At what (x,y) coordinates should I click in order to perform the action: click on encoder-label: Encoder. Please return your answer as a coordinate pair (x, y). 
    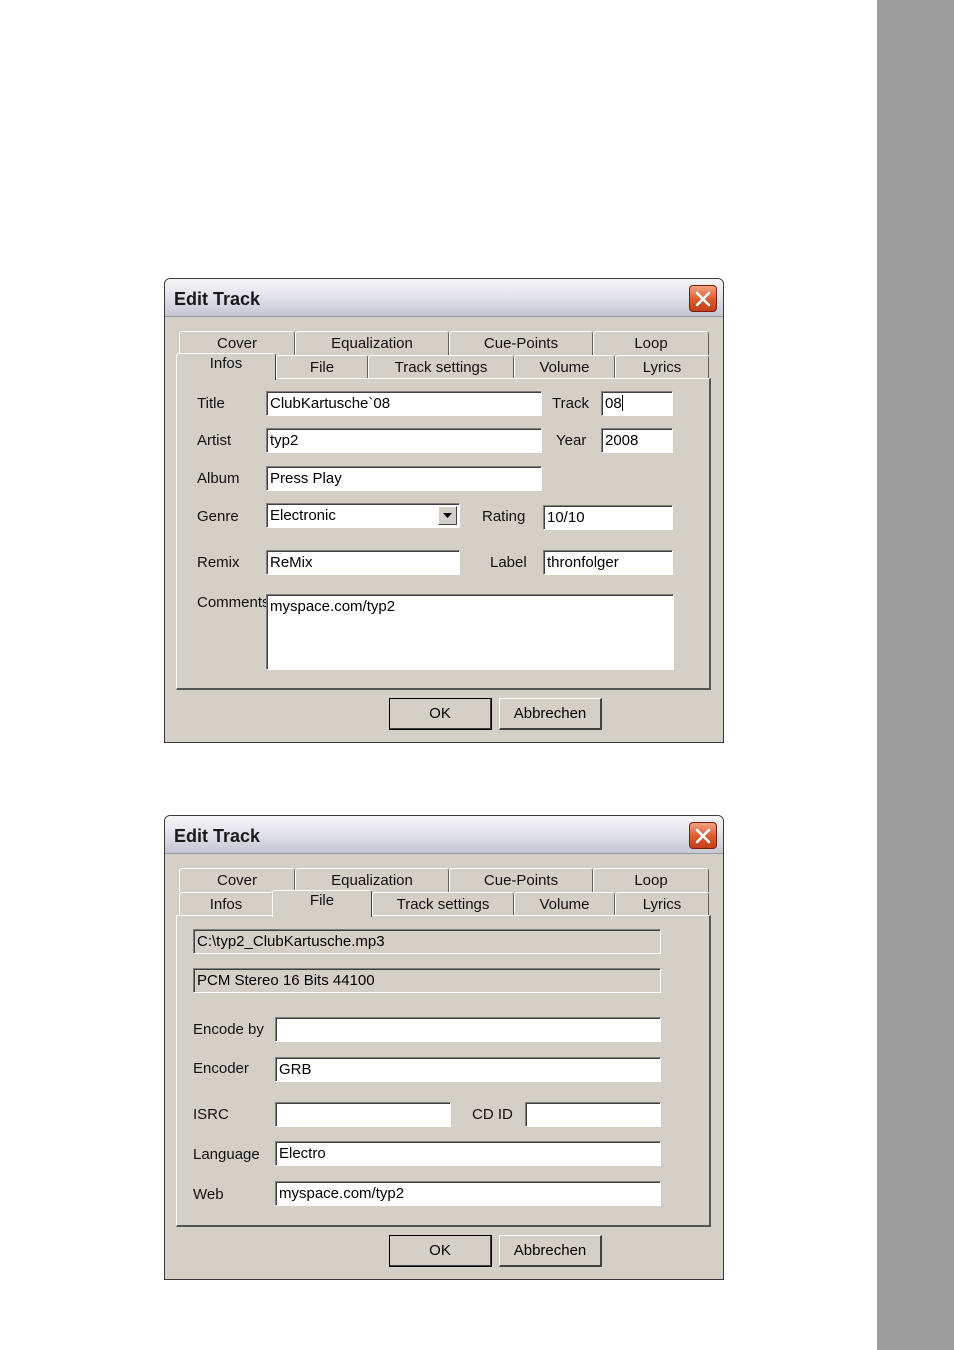
    Looking at the image, I should click on (221, 1068).